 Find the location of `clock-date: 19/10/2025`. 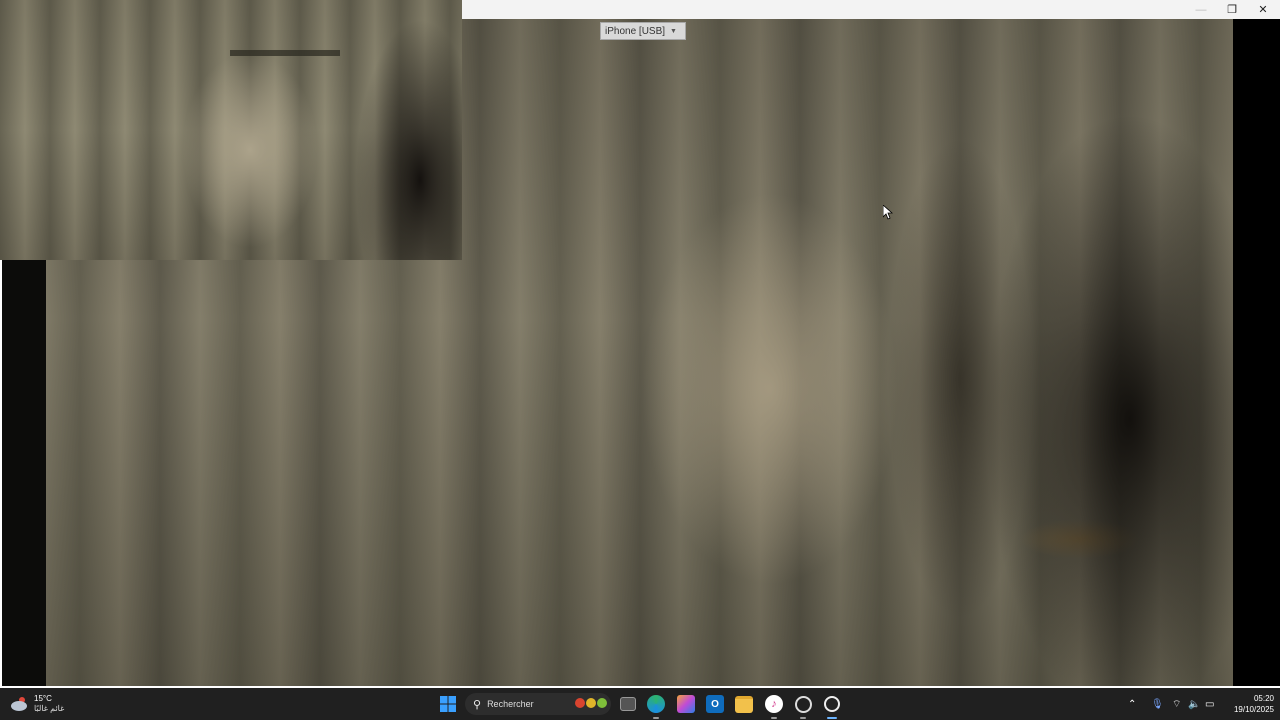

clock-date: 19/10/2025 is located at coordinates (1253, 709).